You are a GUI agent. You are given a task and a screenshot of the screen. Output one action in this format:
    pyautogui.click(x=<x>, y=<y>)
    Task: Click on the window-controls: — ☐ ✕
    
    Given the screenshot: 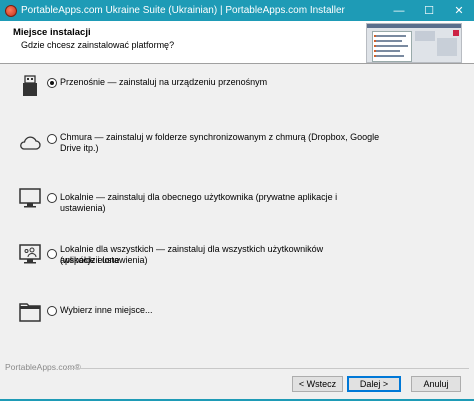 What is the action you would take?
    pyautogui.click(x=429, y=10)
    